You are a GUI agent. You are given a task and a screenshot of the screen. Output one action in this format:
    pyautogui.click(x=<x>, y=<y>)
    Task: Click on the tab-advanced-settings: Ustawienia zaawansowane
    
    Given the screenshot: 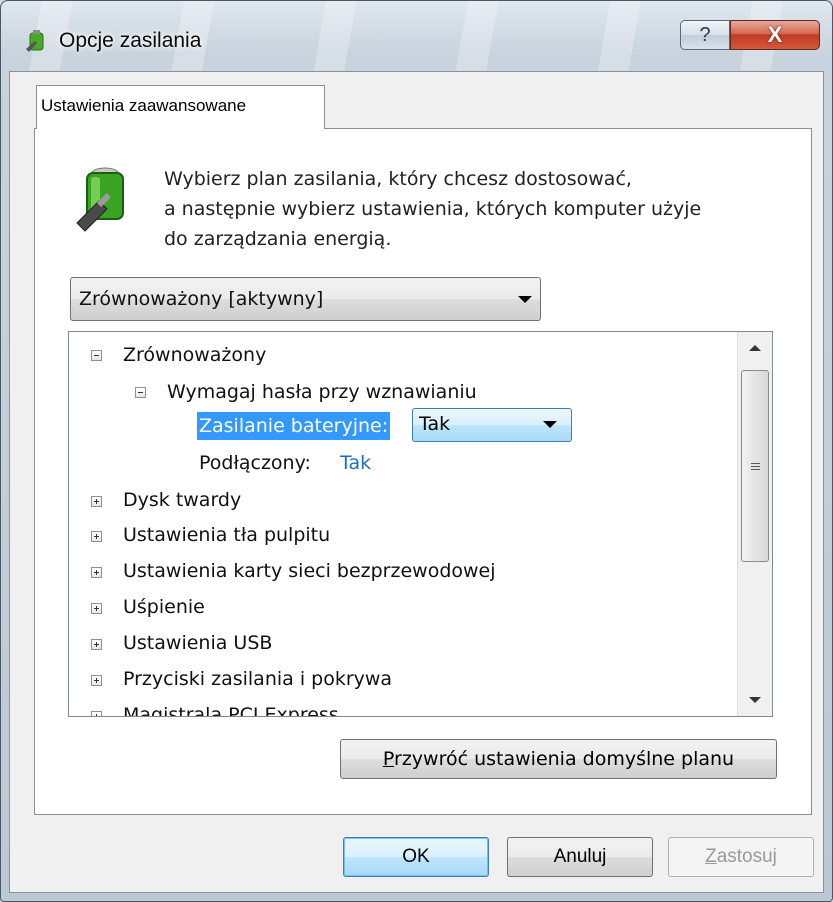 What is the action you would take?
    pyautogui.click(x=180, y=107)
    